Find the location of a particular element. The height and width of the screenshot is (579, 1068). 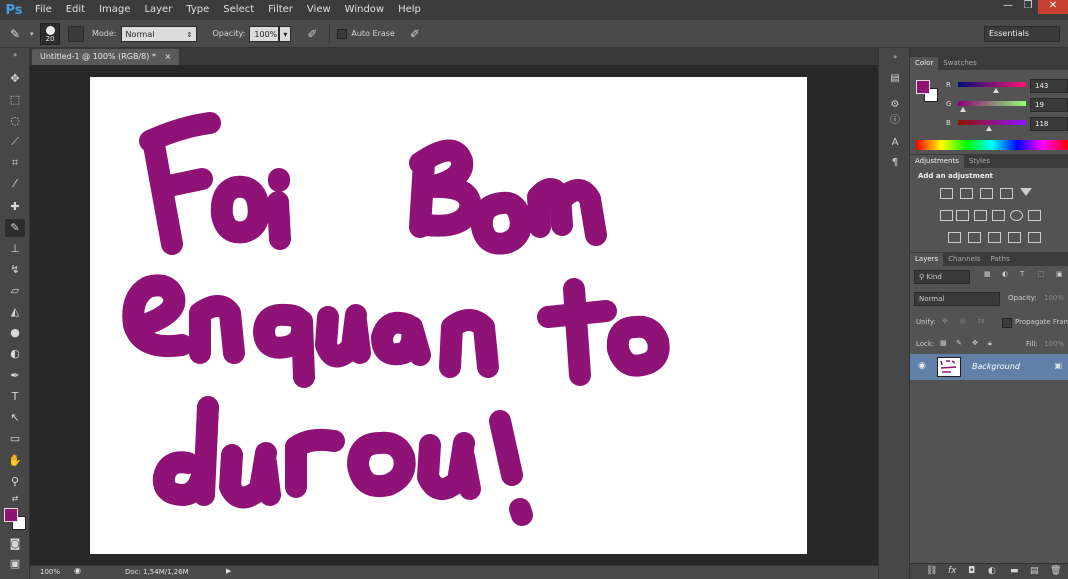

lasso-tool-icon: ◌ is located at coordinates (15, 121).